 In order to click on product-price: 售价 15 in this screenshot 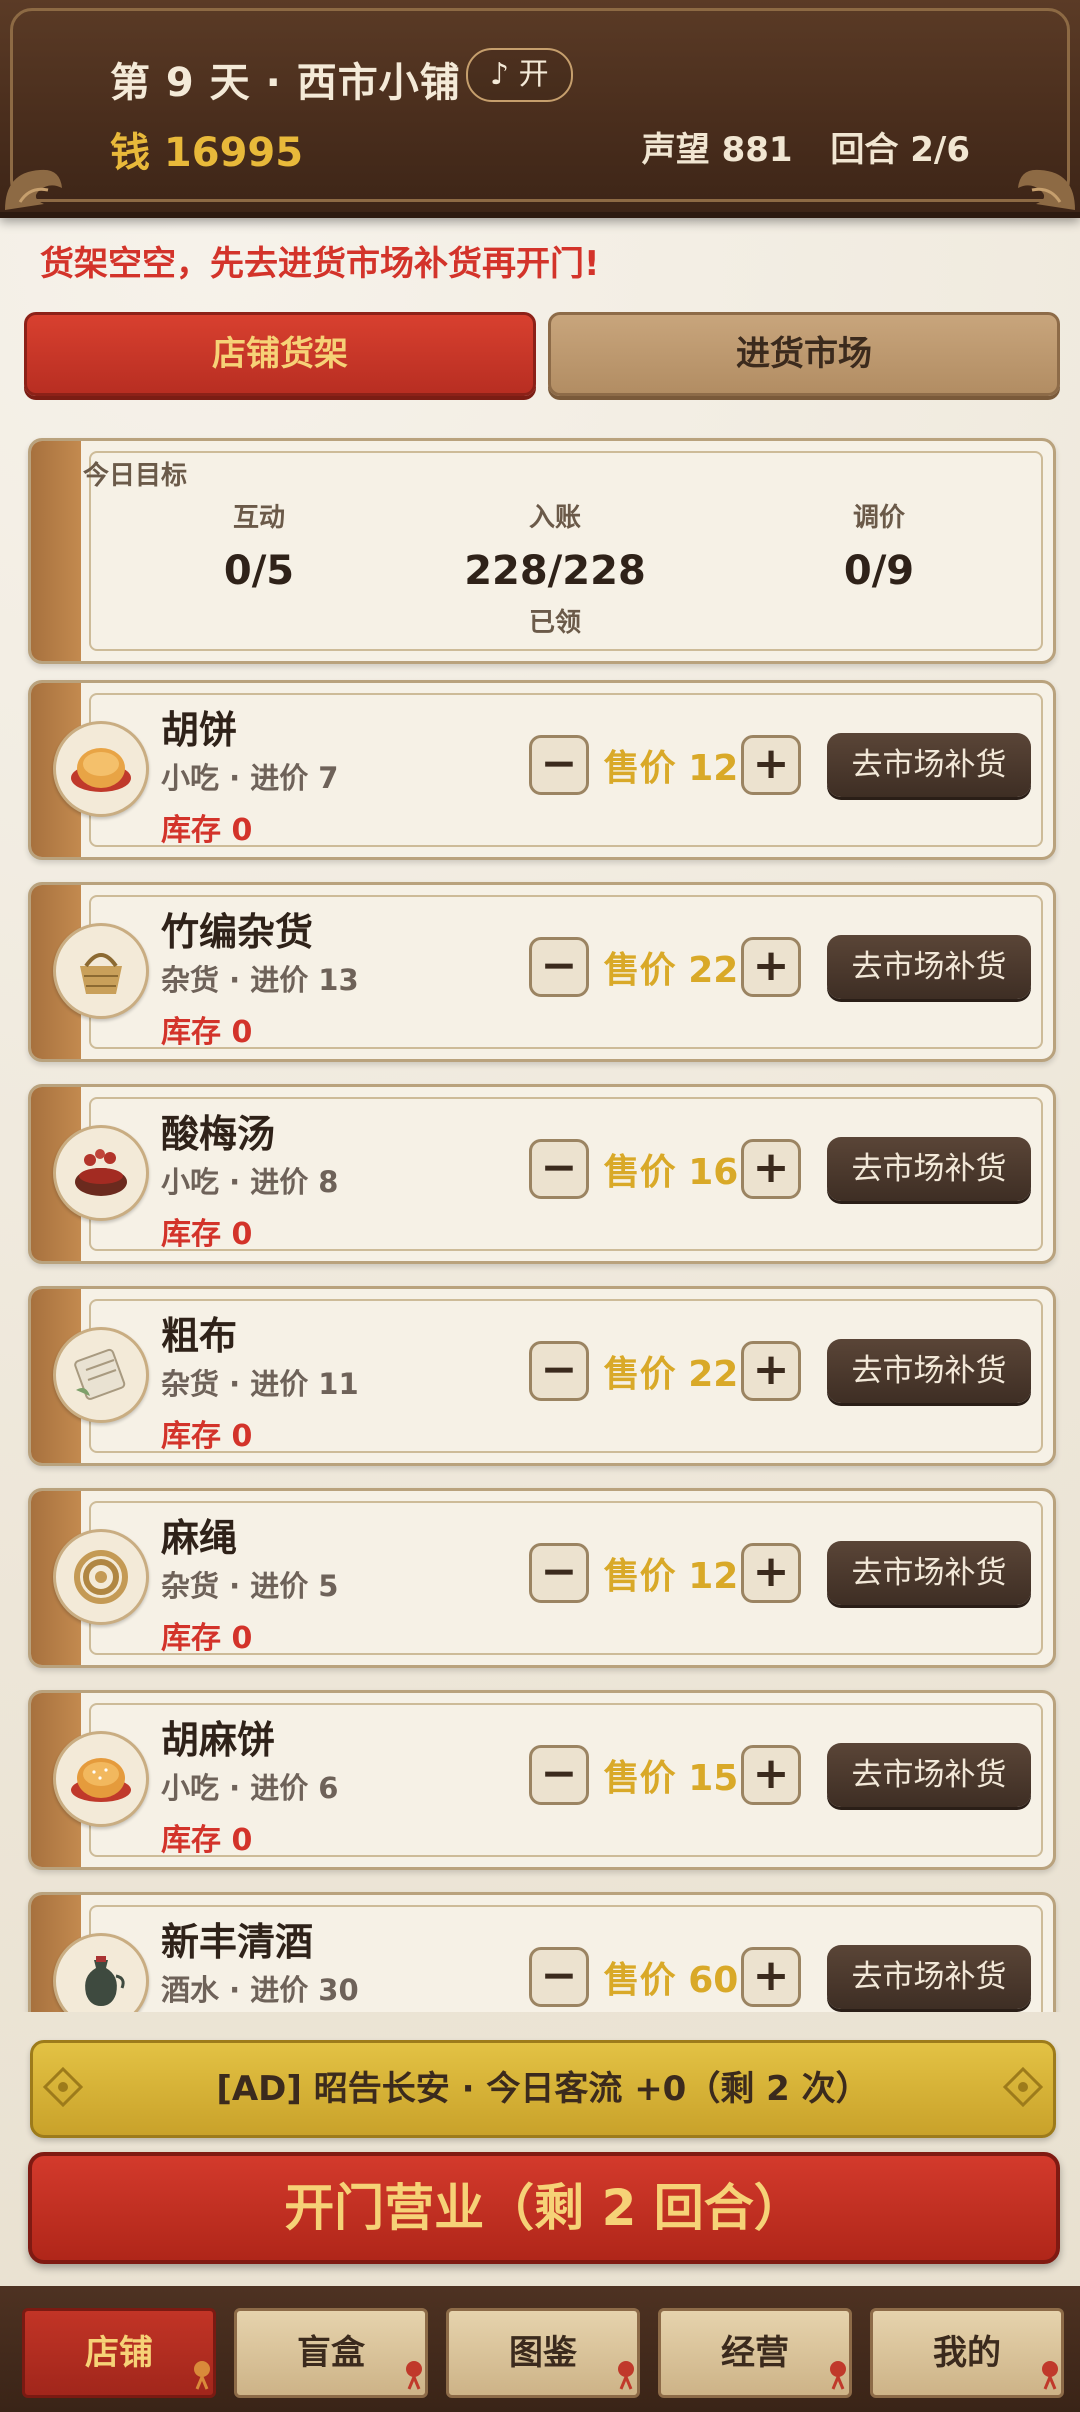, I will do `click(671, 1778)`.